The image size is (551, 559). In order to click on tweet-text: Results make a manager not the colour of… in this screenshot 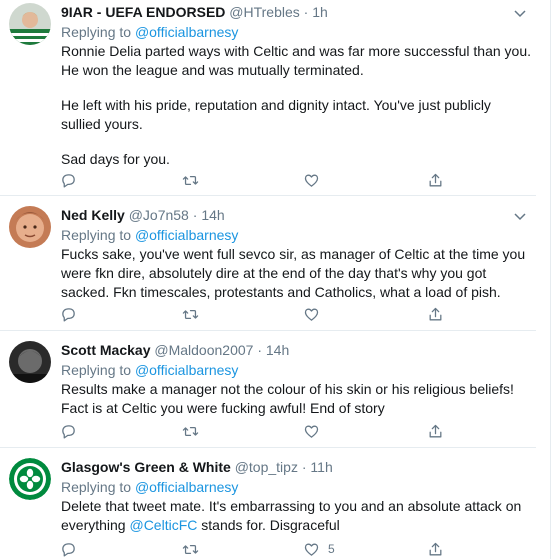, I will do `click(296, 399)`.